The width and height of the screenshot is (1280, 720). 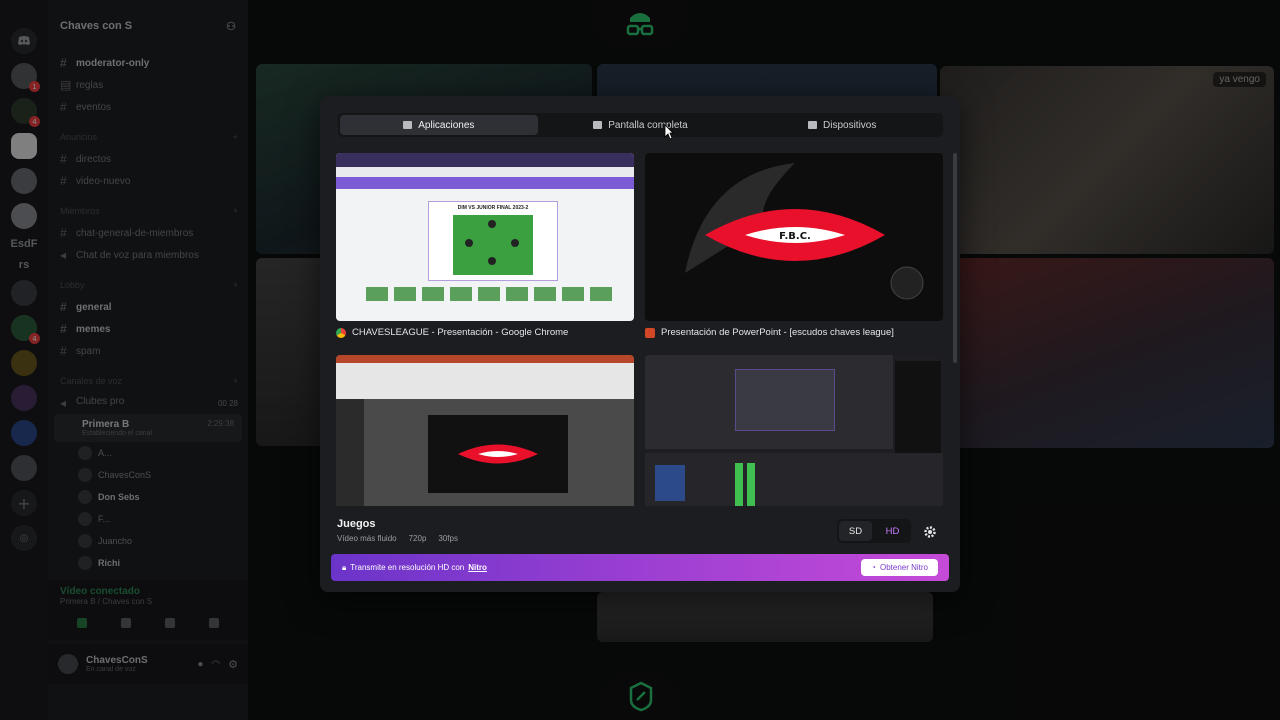 I want to click on crest-preview, so click(x=498, y=454).